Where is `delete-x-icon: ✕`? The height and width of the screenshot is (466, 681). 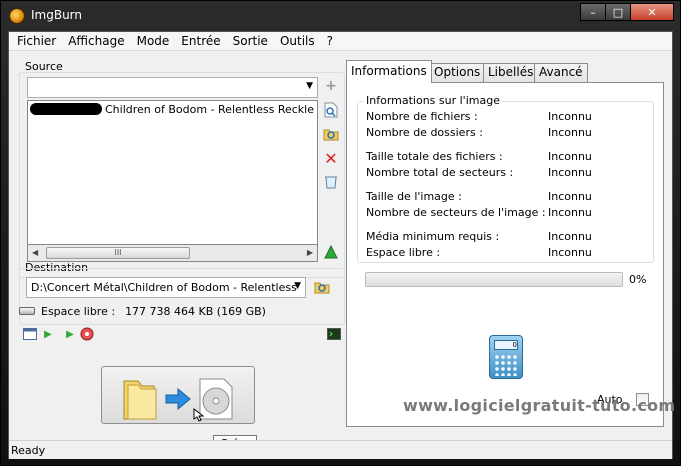
delete-x-icon: ✕ is located at coordinates (331, 158).